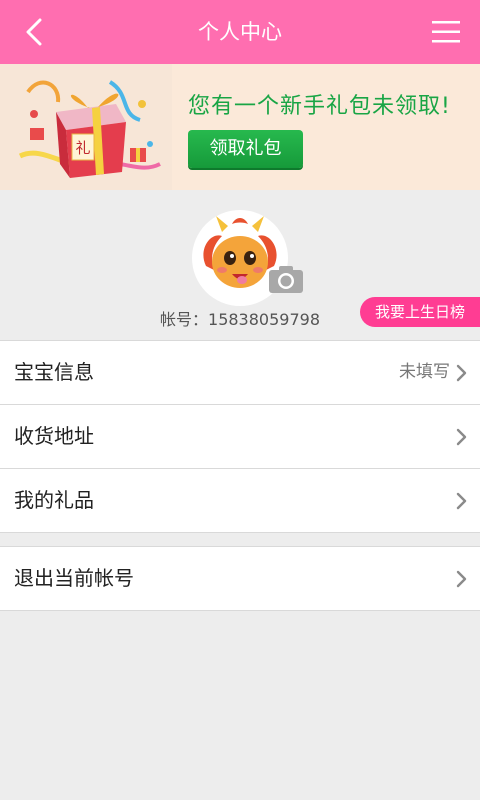 This screenshot has width=480, height=800. Describe the element at coordinates (240, 501) in the screenshot. I see `list-item-my-gifts: 我的礼品` at that location.